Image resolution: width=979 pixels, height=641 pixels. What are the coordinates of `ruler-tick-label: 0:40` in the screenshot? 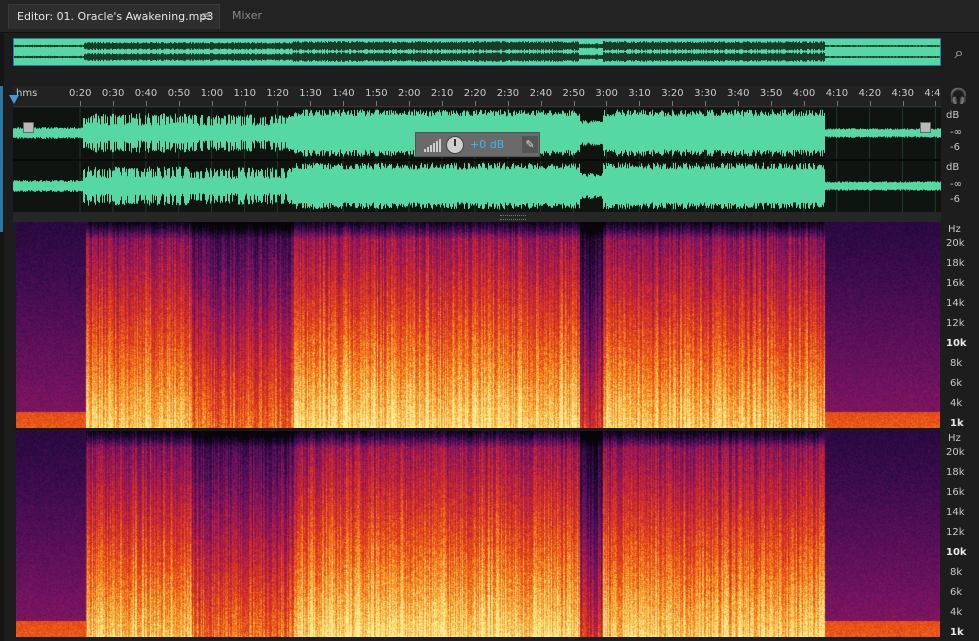 It's located at (146, 93).